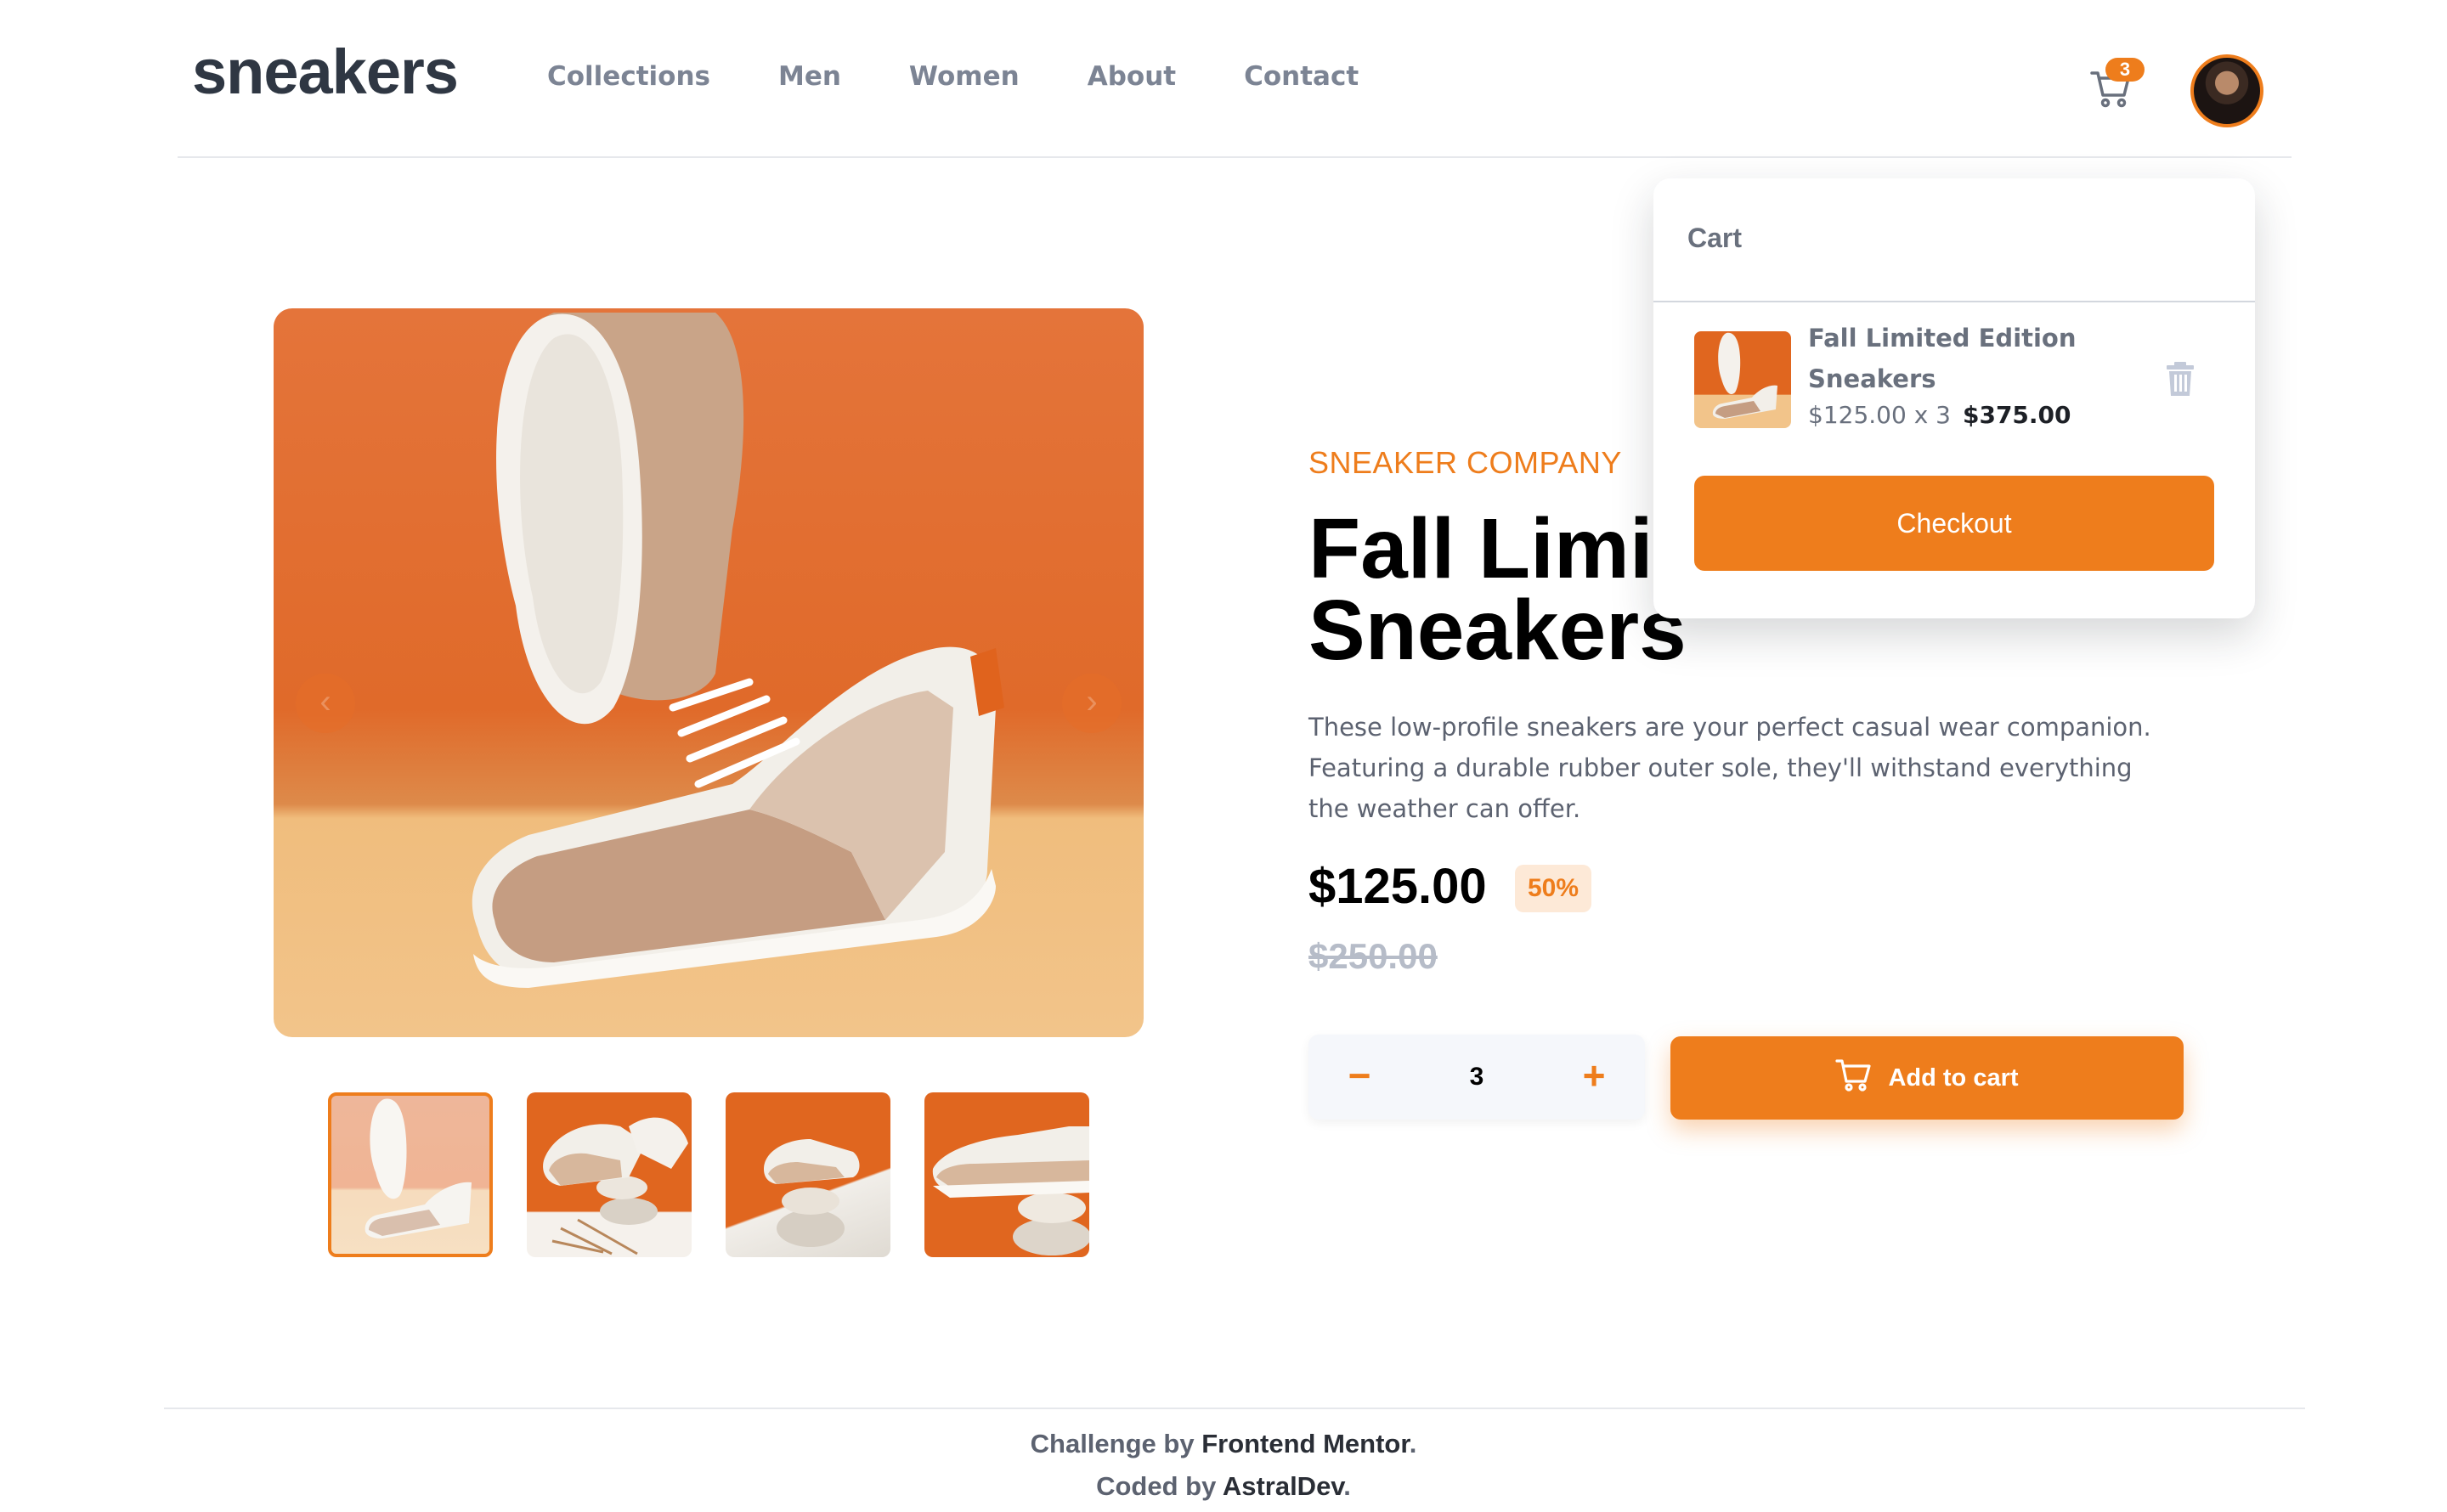 The width and height of the screenshot is (2447, 1512). I want to click on quantity-stepper: − 3 +, so click(1476, 1077).